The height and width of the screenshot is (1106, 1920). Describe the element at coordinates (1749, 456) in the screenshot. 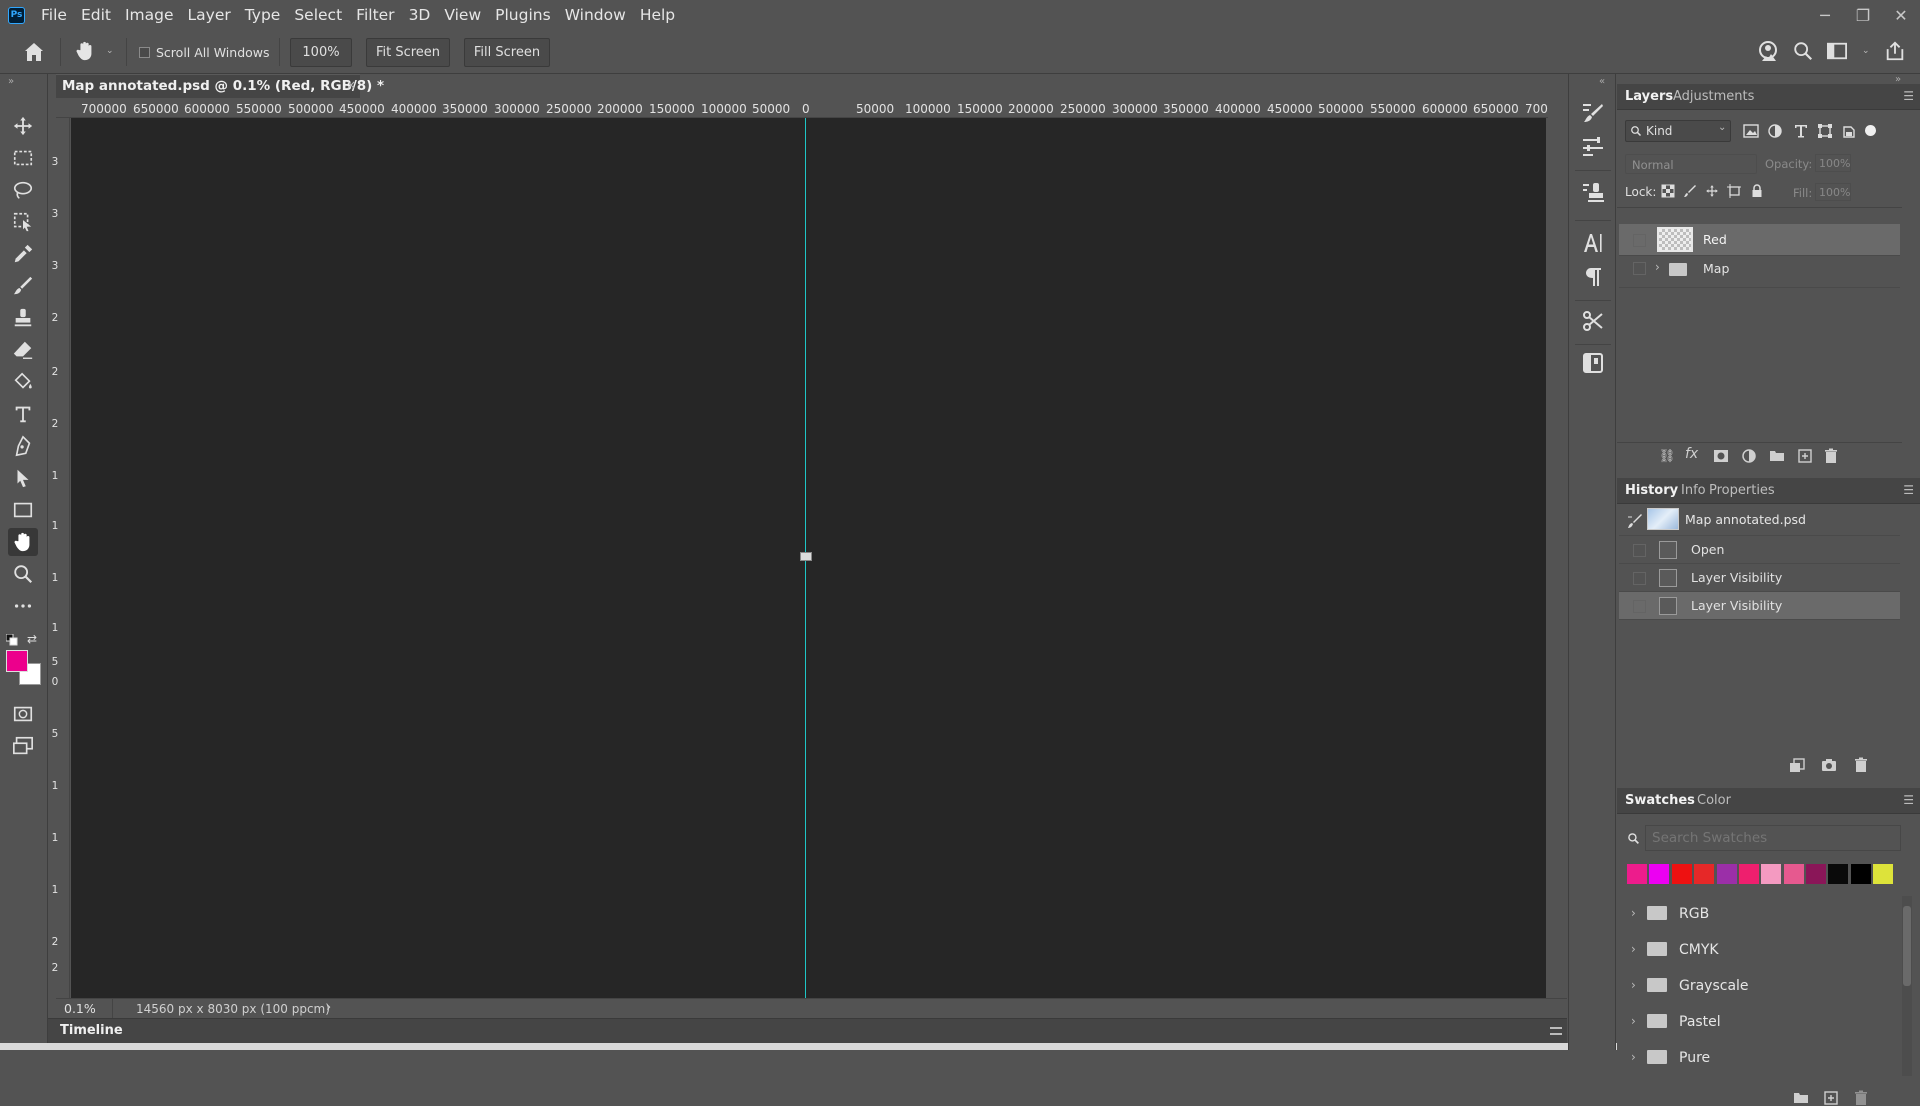

I see `new-adjustment-layer-icon` at that location.